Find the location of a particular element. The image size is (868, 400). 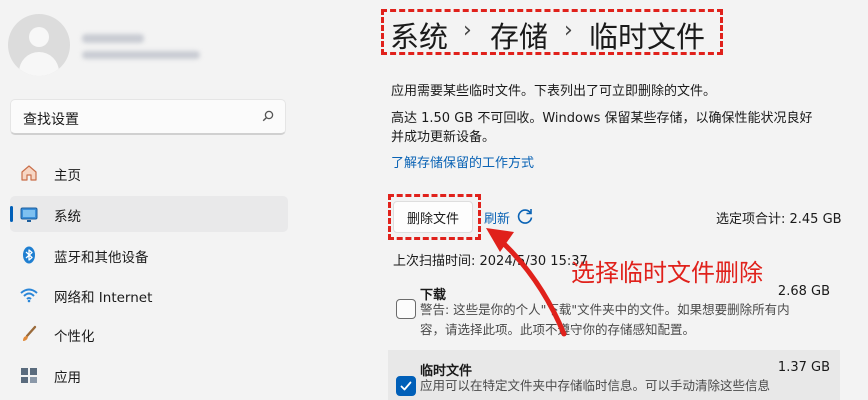

search-input: 查找设置 is located at coordinates (51, 119).